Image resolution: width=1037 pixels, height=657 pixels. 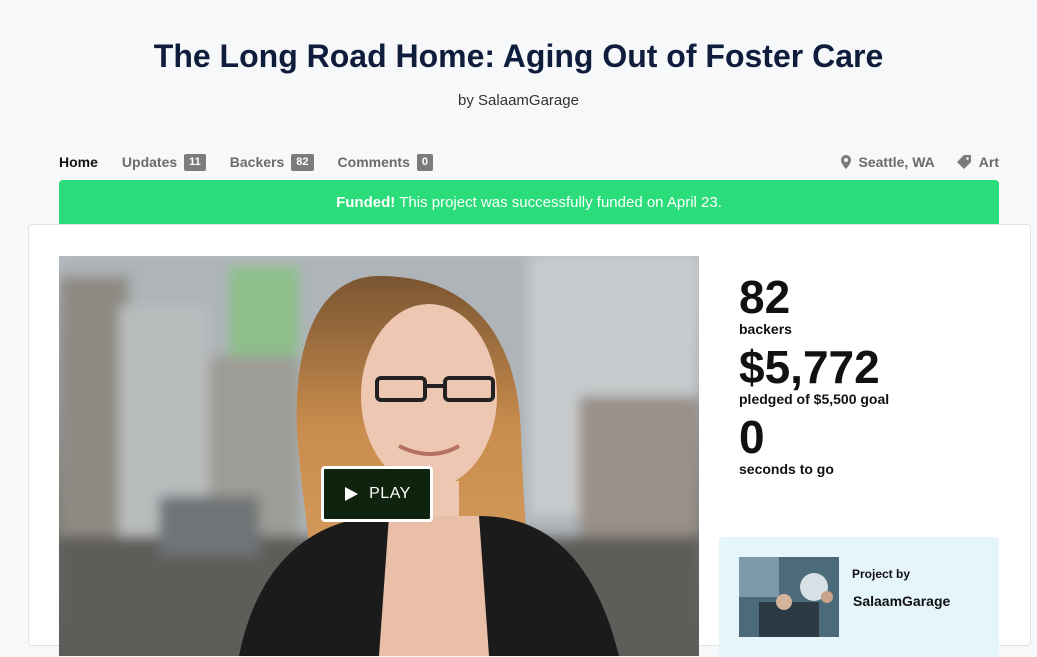 What do you see at coordinates (765, 329) in the screenshot?
I see `backers-label: backers` at bounding box center [765, 329].